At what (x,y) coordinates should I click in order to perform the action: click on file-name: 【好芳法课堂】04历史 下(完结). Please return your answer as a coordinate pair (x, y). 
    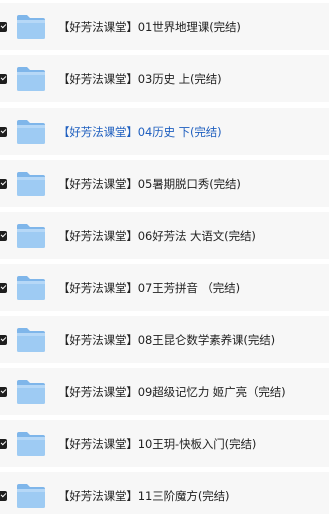
    Looking at the image, I should click on (140, 132).